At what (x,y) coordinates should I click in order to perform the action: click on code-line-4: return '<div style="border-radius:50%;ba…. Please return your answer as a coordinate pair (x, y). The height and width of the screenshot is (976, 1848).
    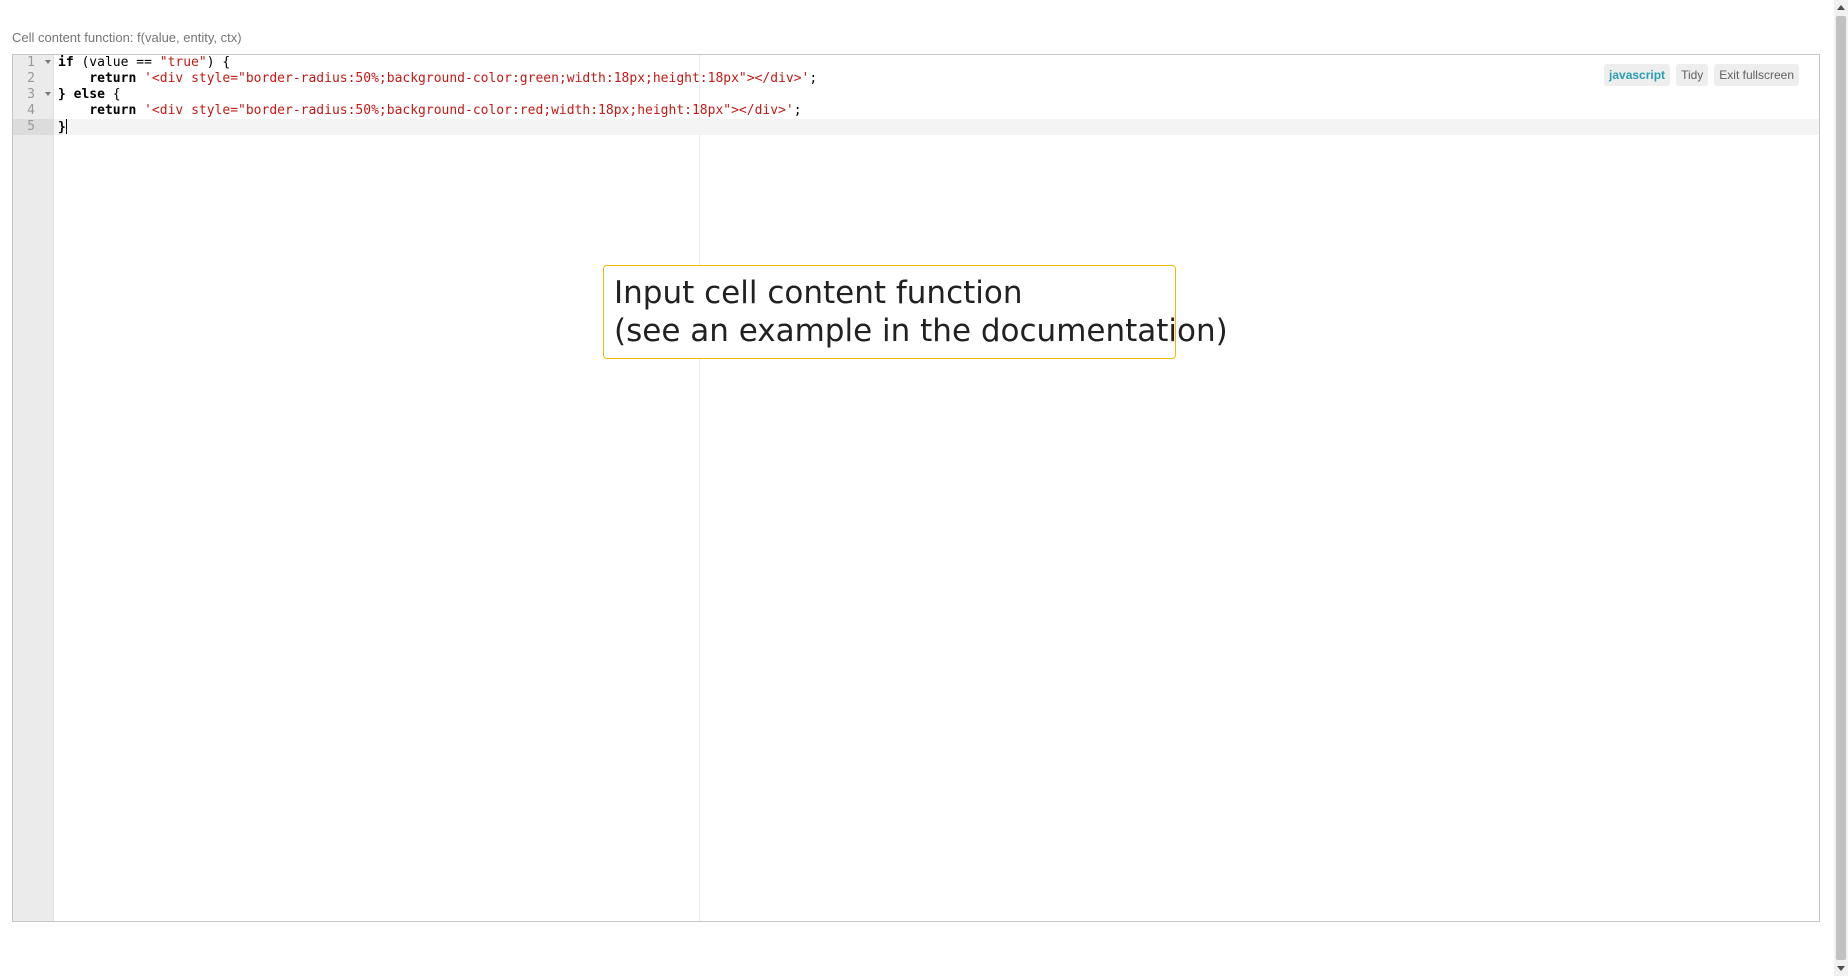
    Looking at the image, I should click on (430, 111).